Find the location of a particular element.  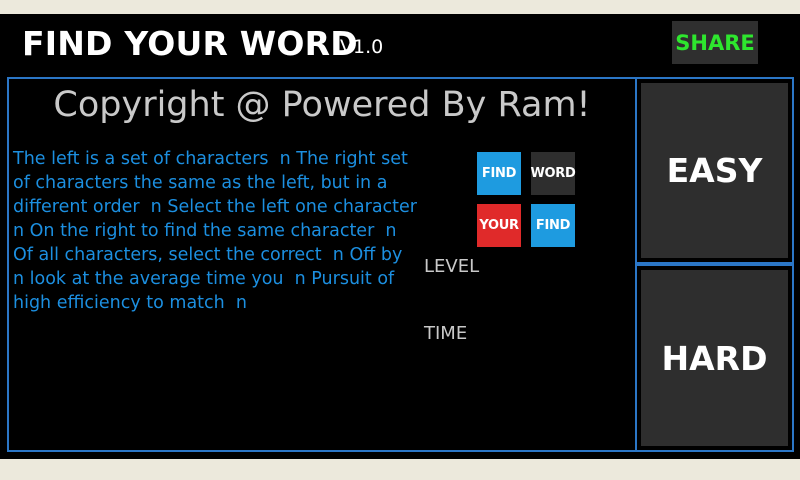

copyright-text: Copyright @ Powered By Ram! is located at coordinates (322, 105).